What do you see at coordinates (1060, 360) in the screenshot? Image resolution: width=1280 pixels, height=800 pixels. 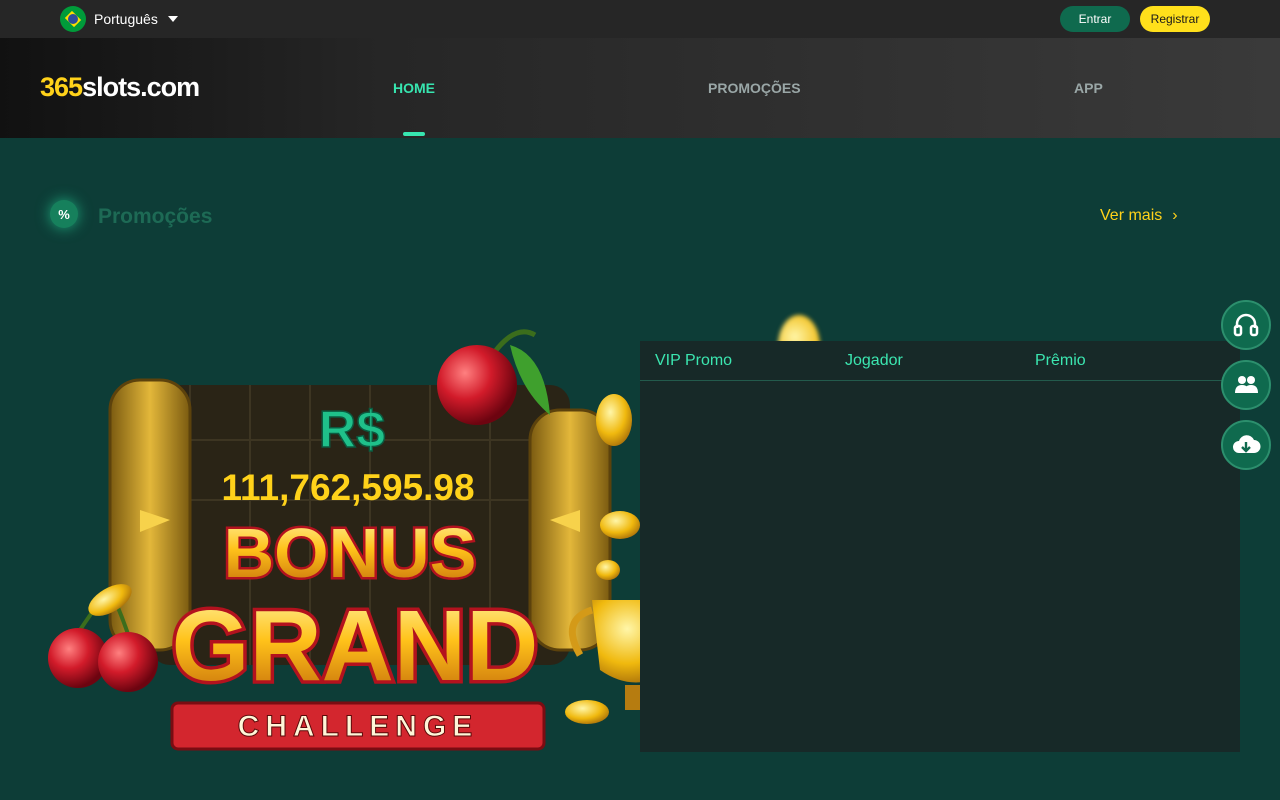 I see `column-header-prize: Prêmio` at bounding box center [1060, 360].